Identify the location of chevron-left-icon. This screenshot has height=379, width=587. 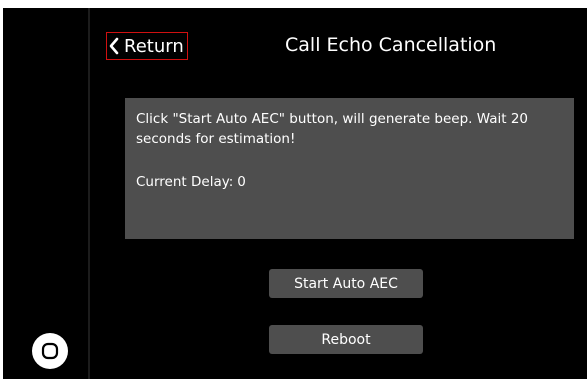
(114, 46).